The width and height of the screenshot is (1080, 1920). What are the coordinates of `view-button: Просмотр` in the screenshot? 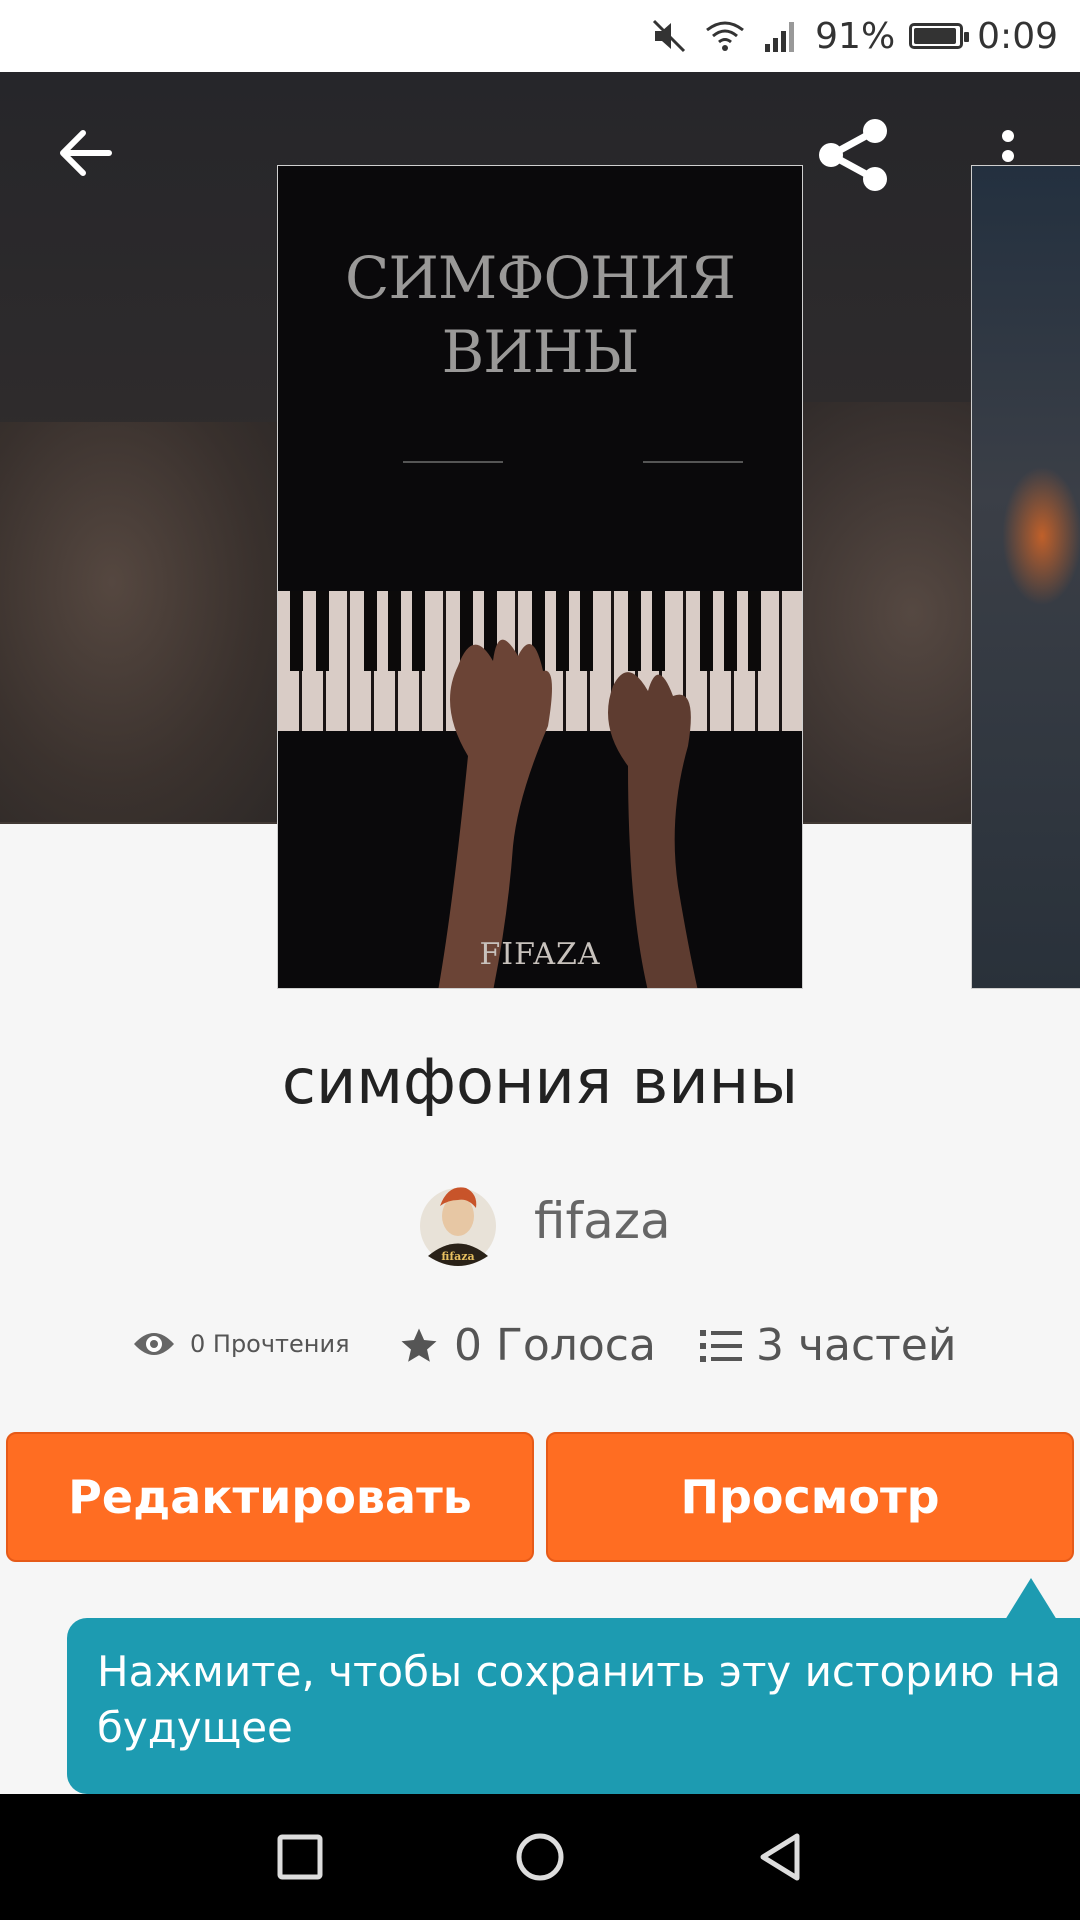 It's located at (810, 1497).